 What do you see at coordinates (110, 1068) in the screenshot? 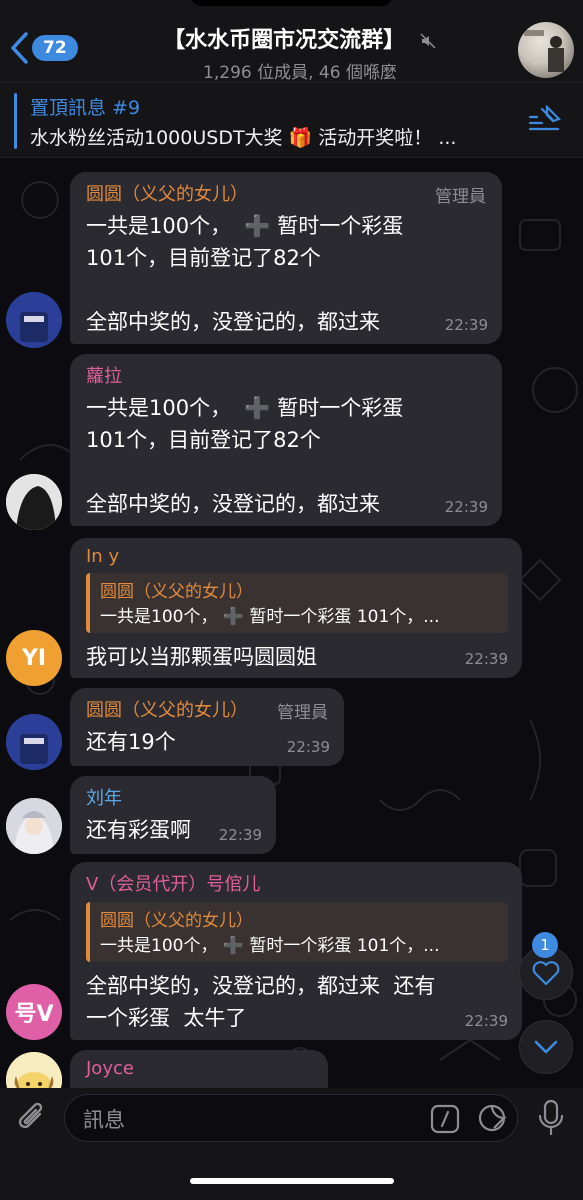
I see `sender-name: Joyce` at bounding box center [110, 1068].